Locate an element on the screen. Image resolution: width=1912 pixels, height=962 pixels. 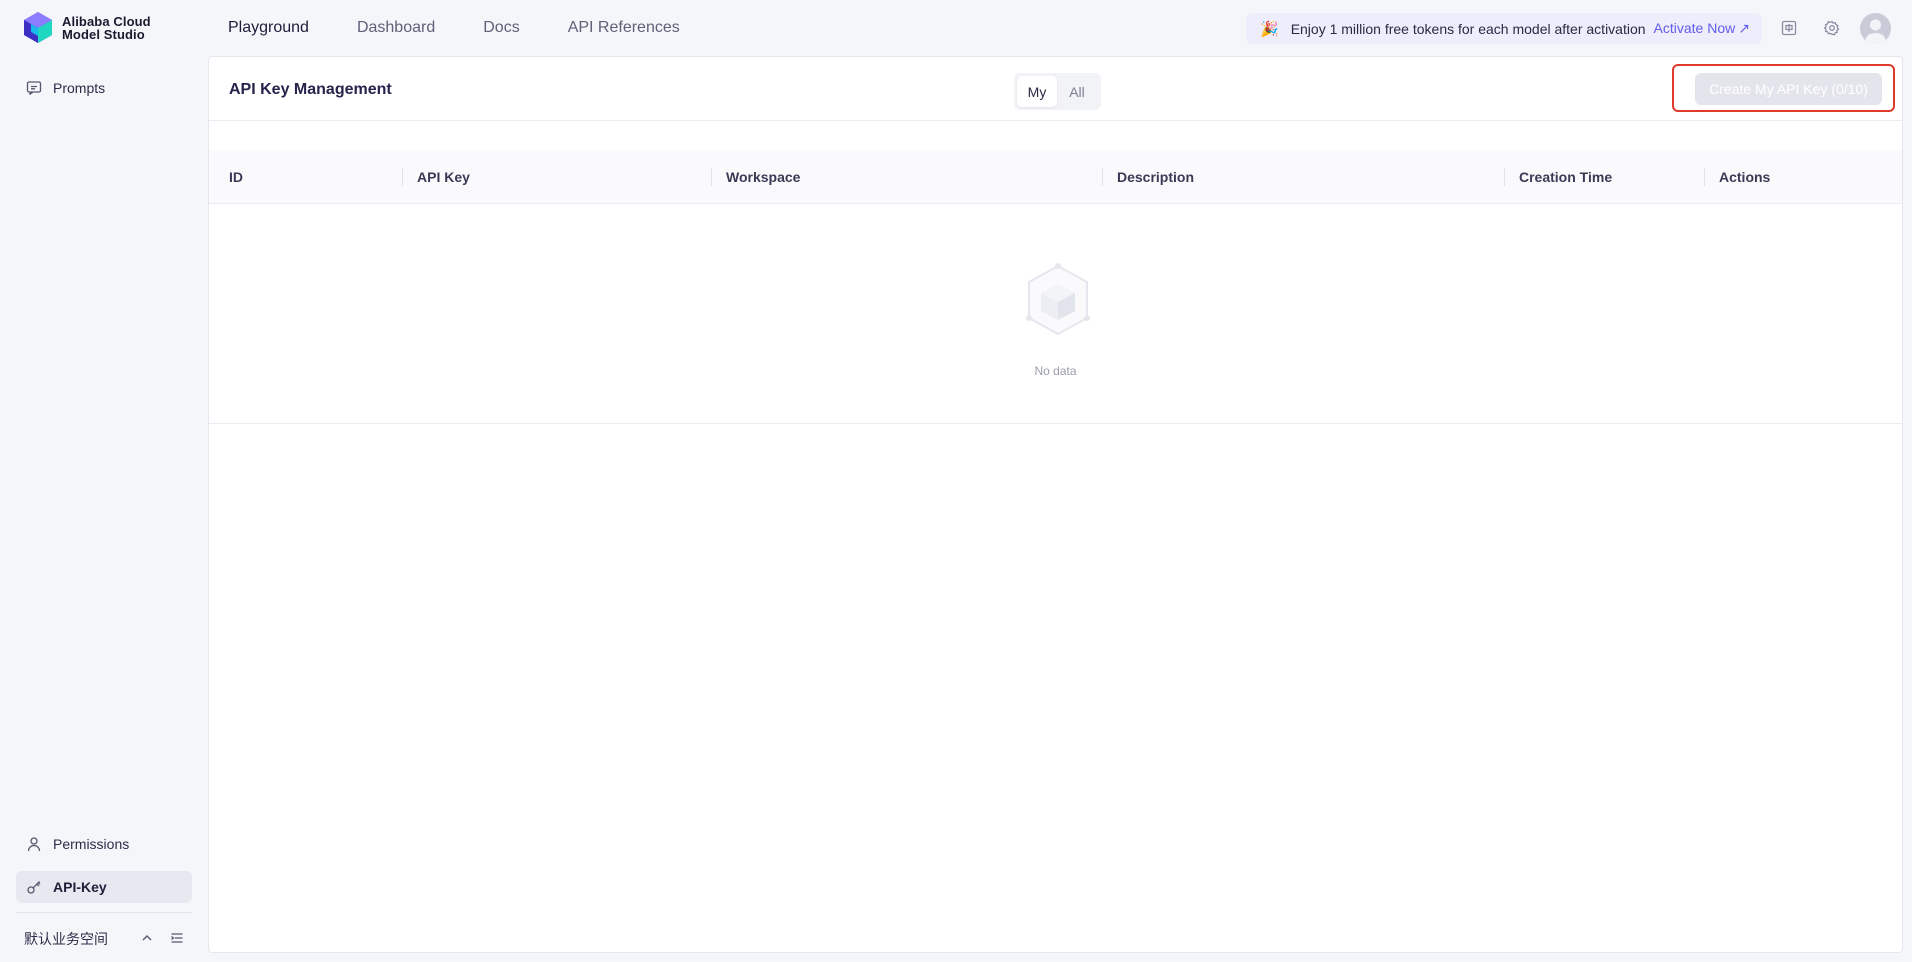
sidebar: Prompts Permissions API-Key 默认业务空间 is located at coordinates (104, 509).